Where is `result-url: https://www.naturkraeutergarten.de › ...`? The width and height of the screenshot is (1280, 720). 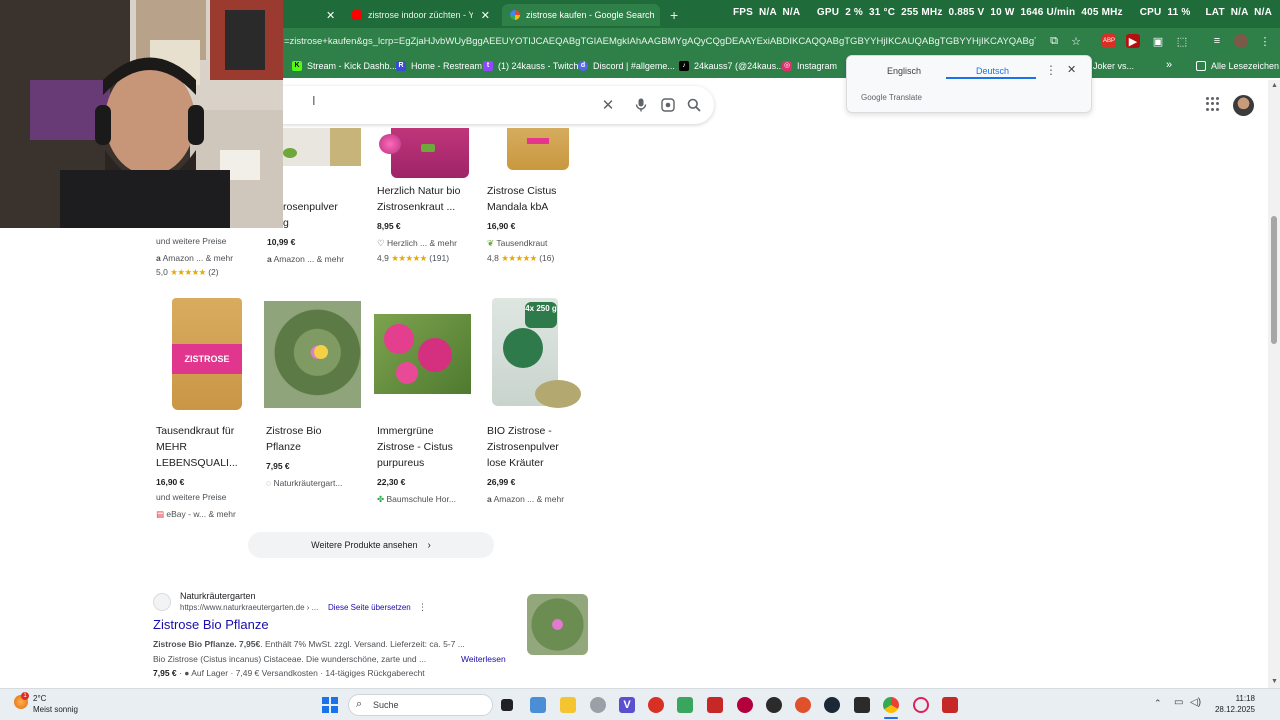 result-url: https://www.naturkraeutergarten.de › ... is located at coordinates (249, 607).